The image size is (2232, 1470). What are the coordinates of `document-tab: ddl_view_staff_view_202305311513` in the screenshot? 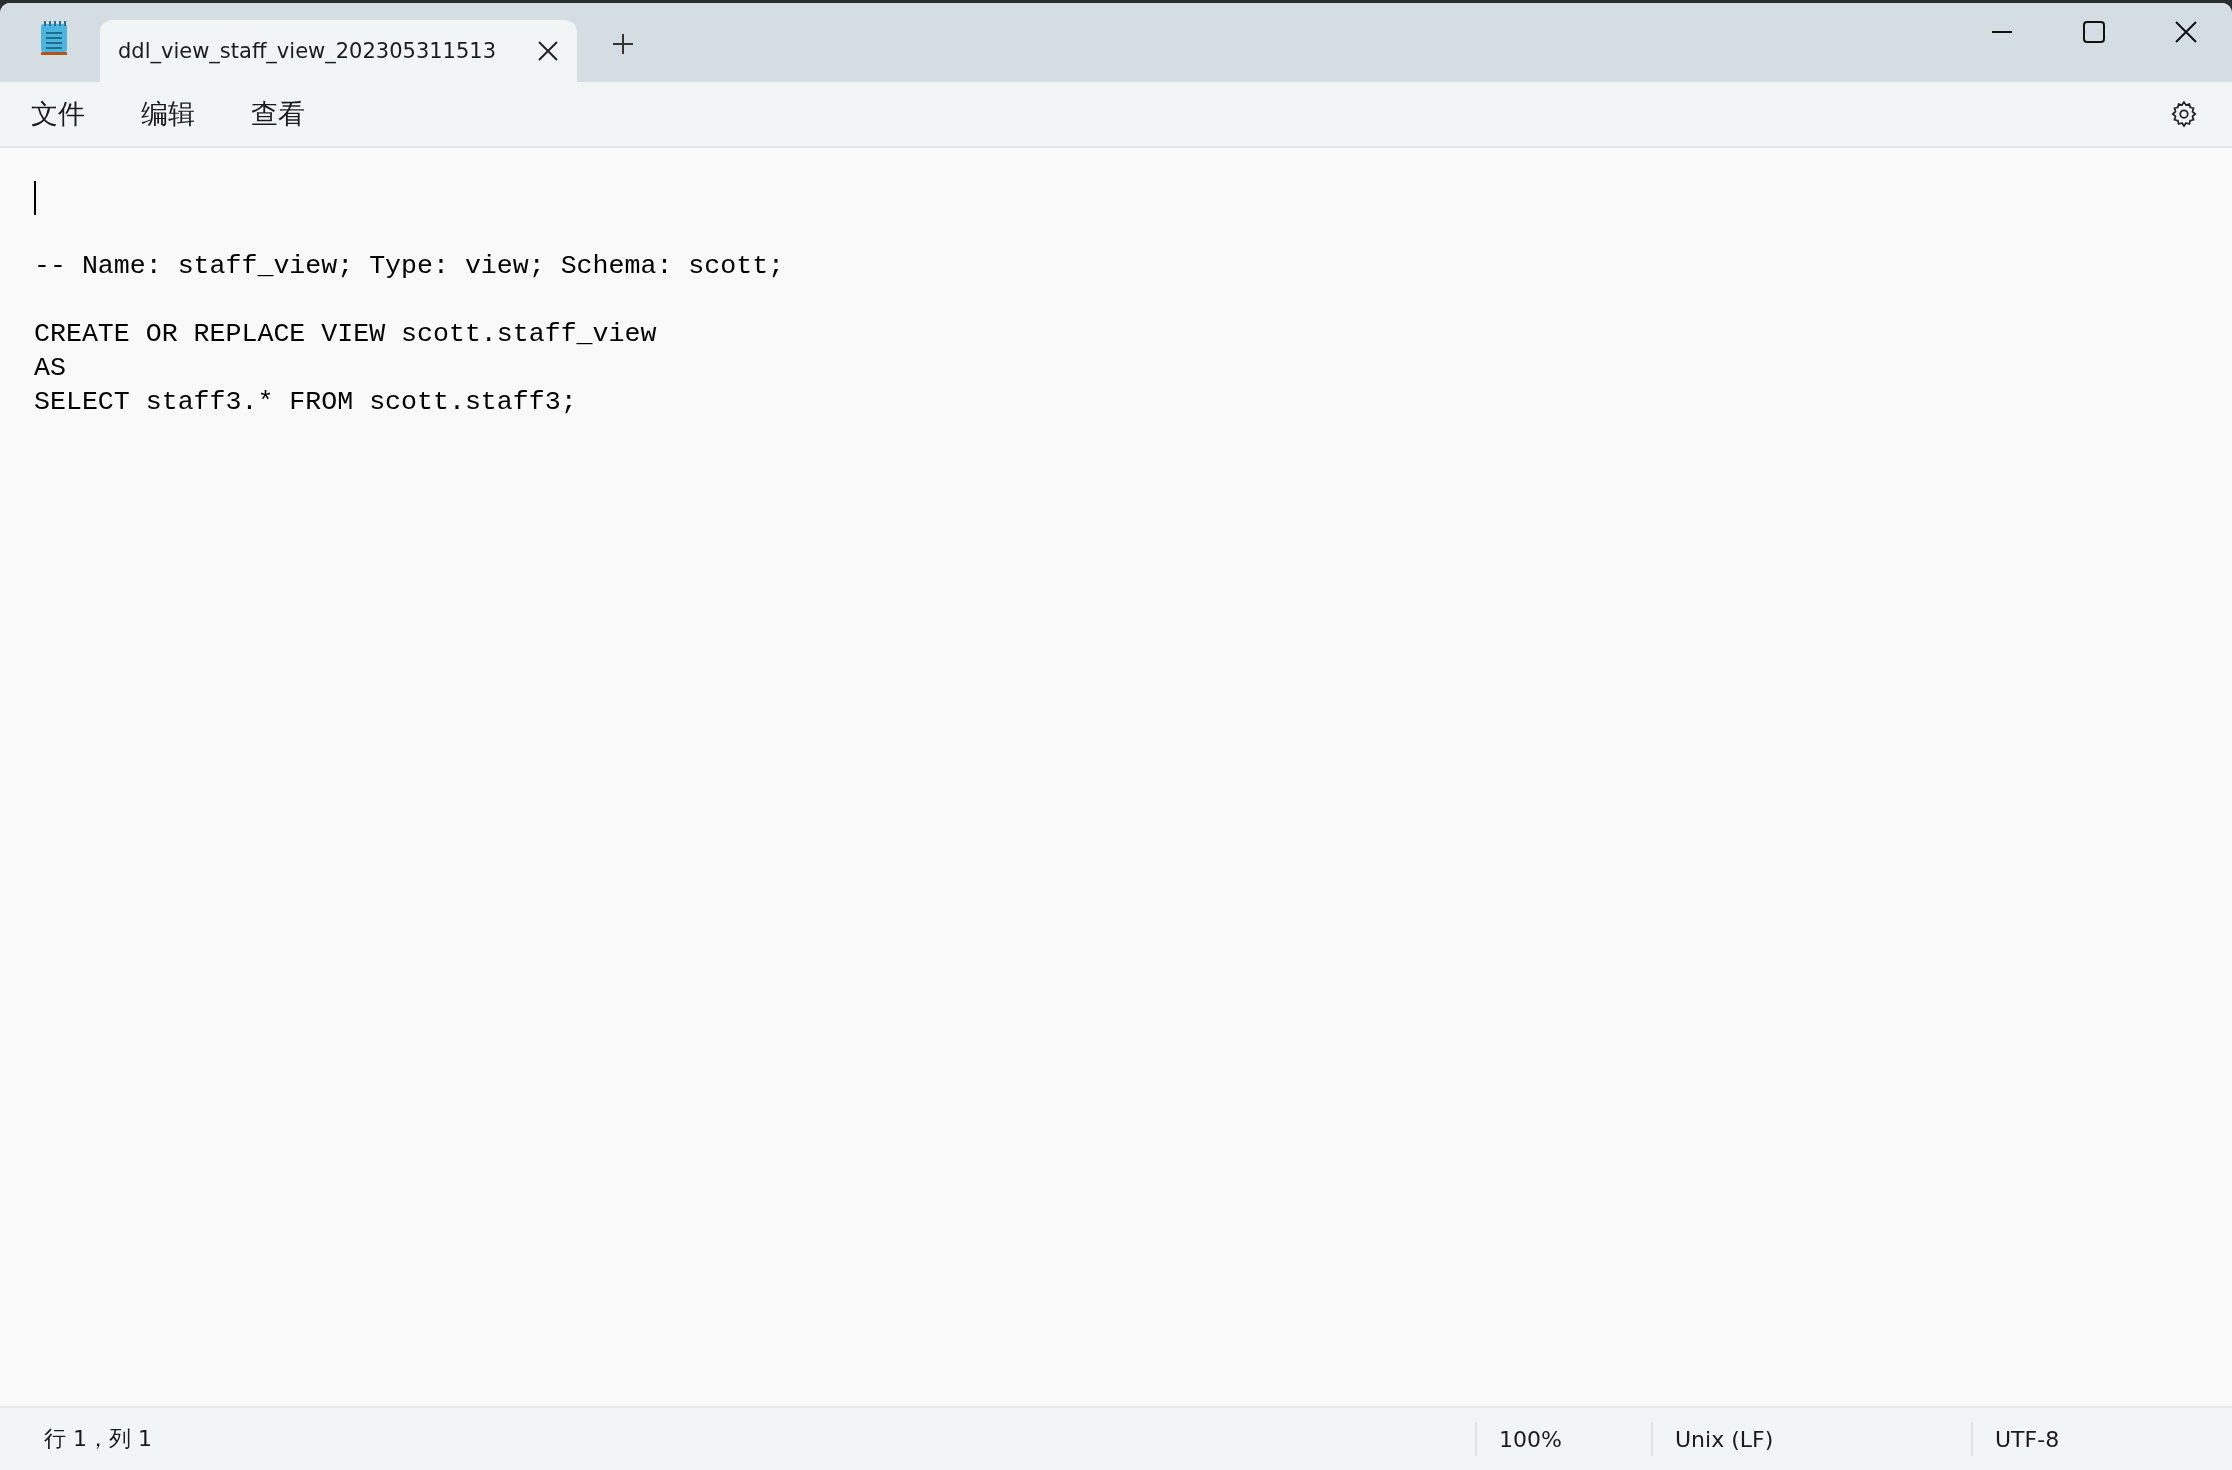 It's located at (338, 51).